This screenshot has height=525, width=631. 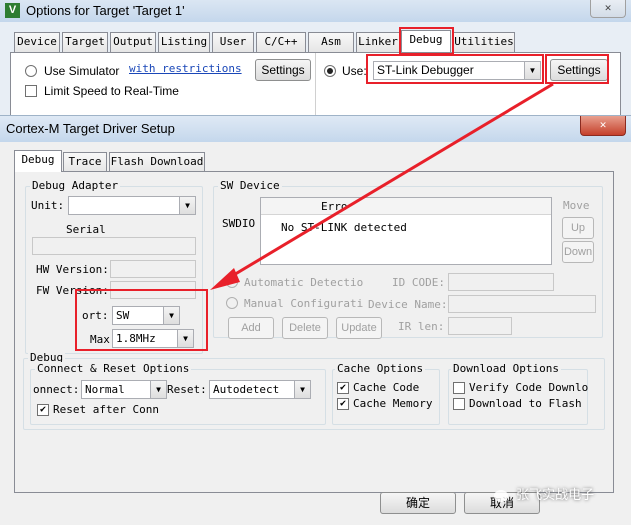 I want to click on debug-adapter-legend: Debug Adapter, so click(x=75, y=185).